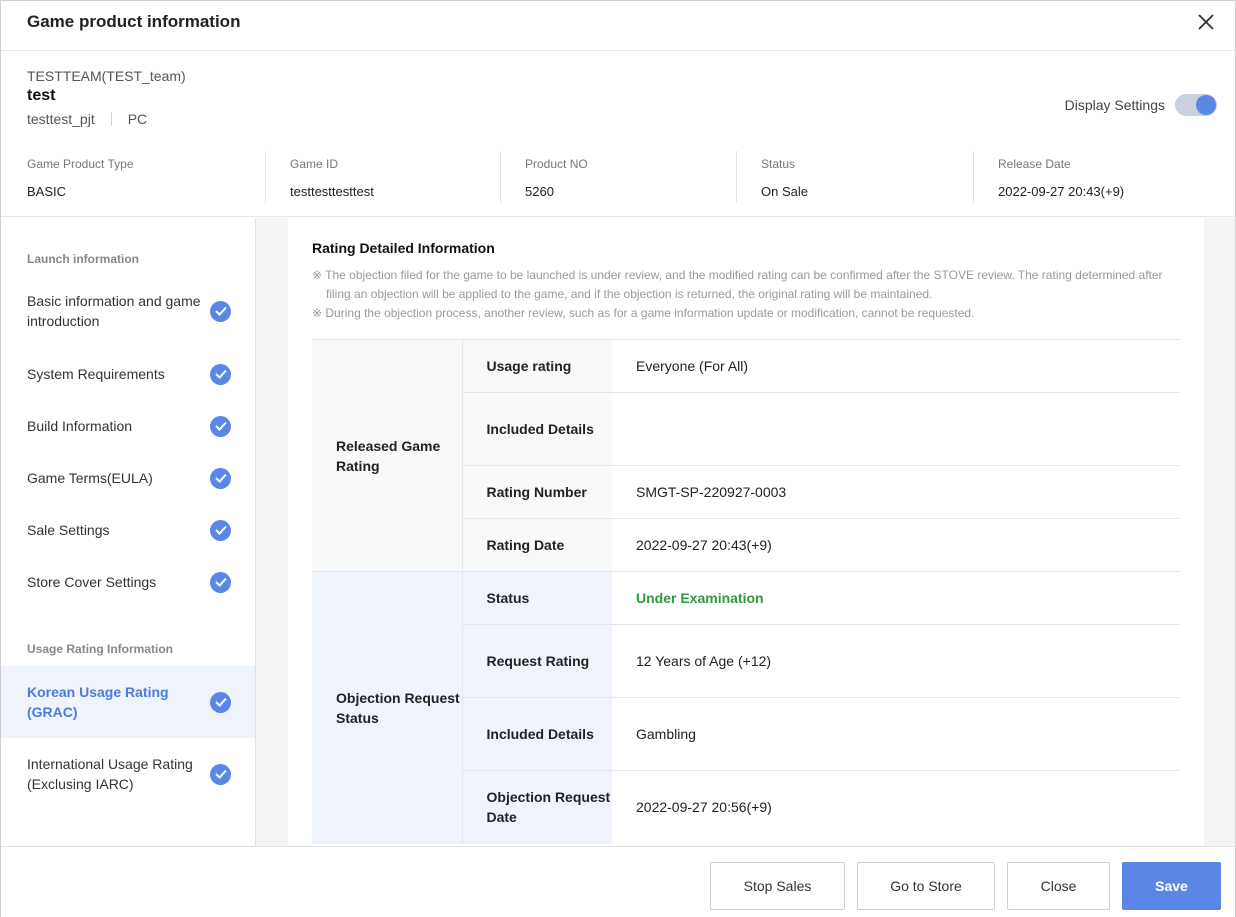 This screenshot has height=917, width=1236. What do you see at coordinates (106, 76) in the screenshot?
I see `team-name: TESTTEAM(TEST_team)` at bounding box center [106, 76].